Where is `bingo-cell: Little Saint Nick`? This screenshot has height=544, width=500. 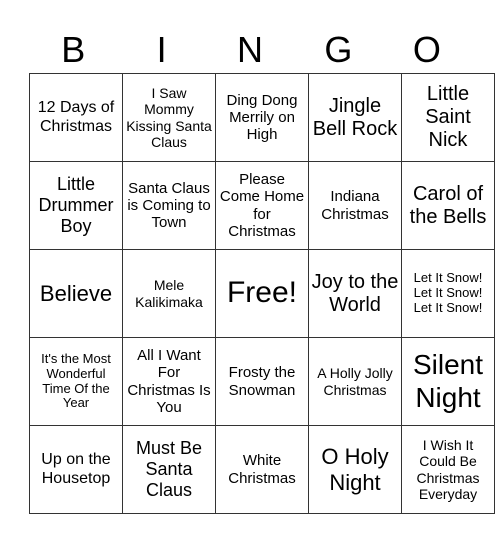 bingo-cell: Little Saint Nick is located at coordinates (448, 117).